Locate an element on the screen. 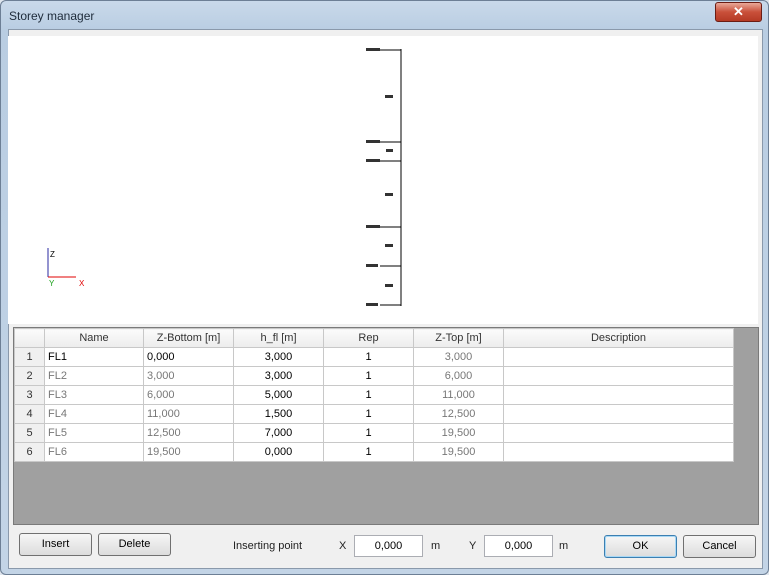 The height and width of the screenshot is (575, 769). cell-zbottom: 12,500 is located at coordinates (188, 433).